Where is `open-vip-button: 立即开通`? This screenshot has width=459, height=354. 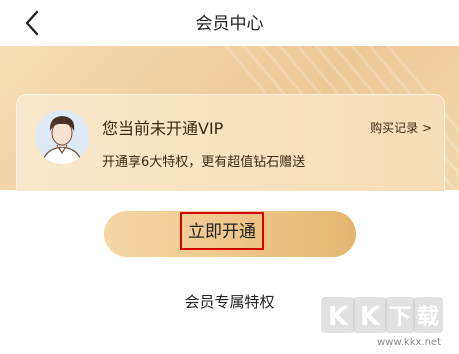
open-vip-button: 立即开通 is located at coordinates (230, 234).